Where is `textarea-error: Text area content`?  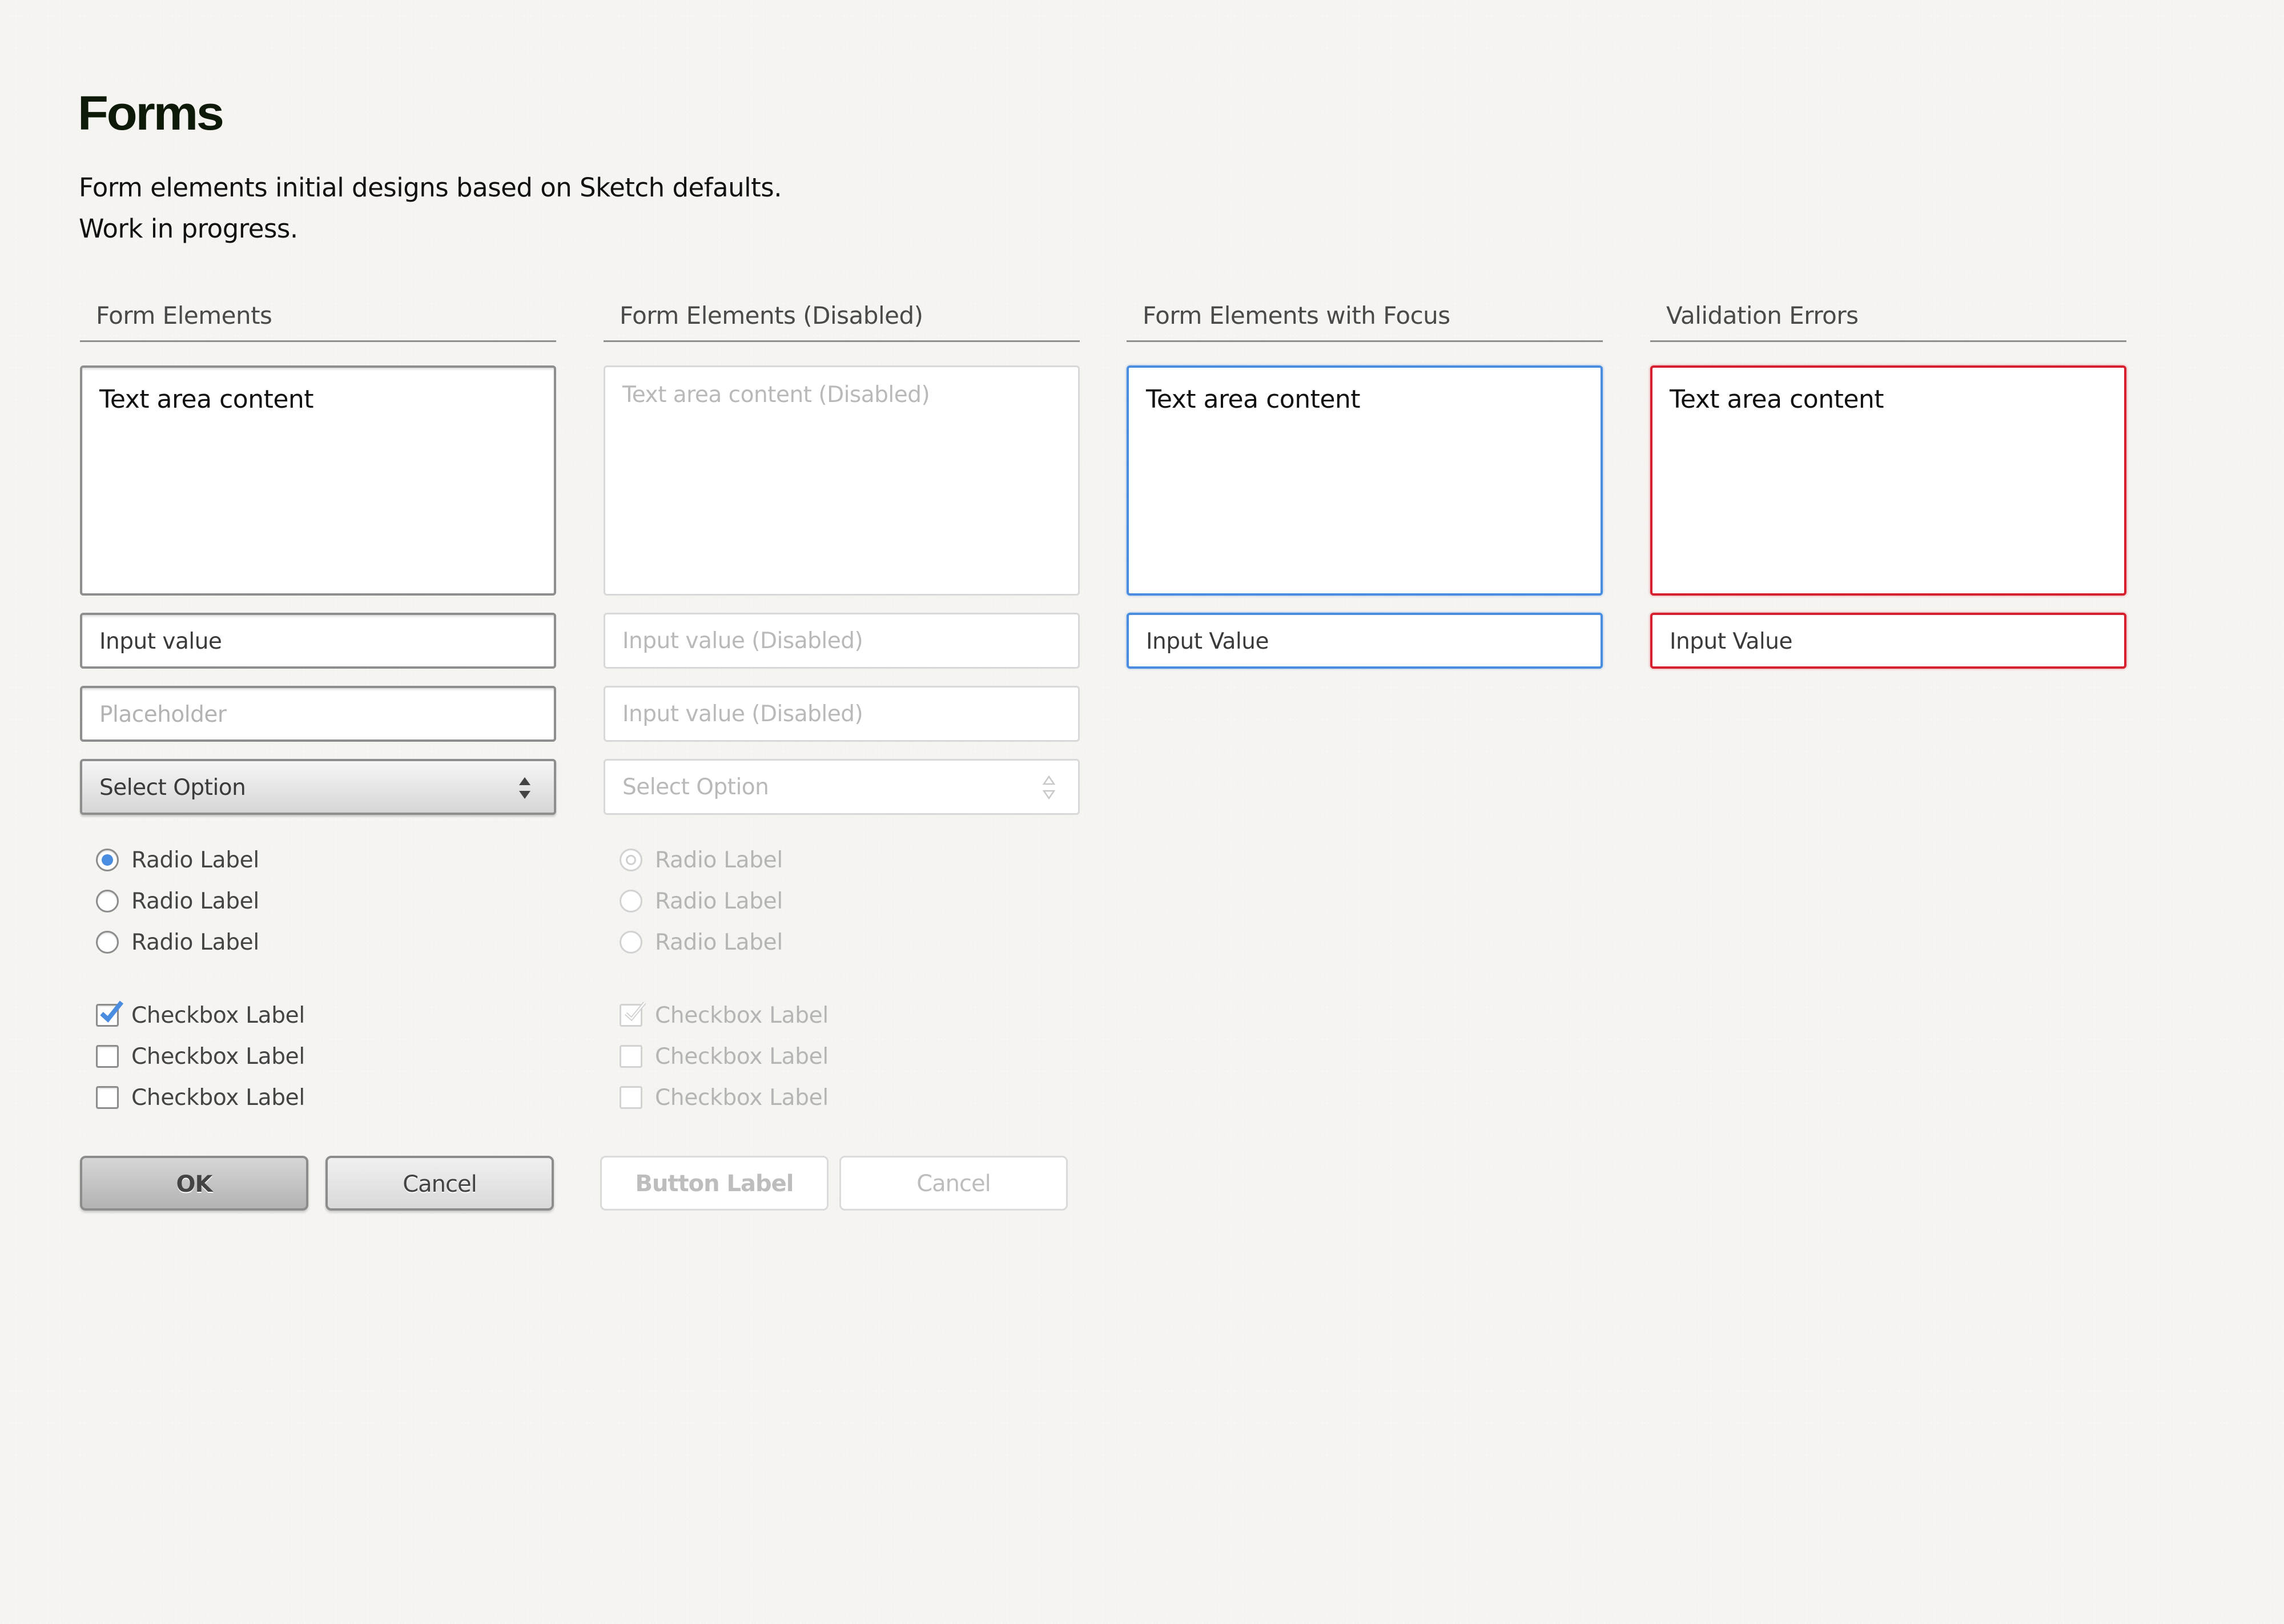
textarea-error: Text area content is located at coordinates (1888, 480).